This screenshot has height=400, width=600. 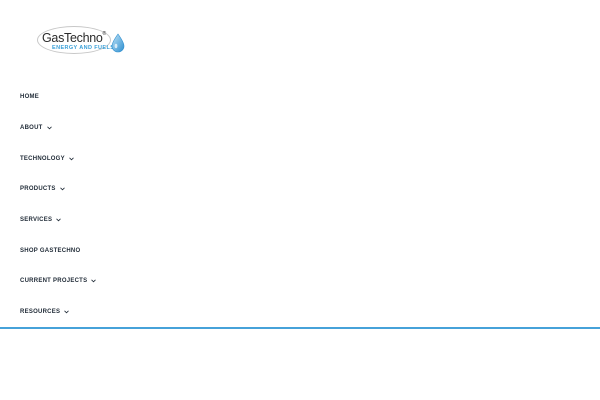 I want to click on nav-item-services: SERVICES, so click(x=58, y=220).